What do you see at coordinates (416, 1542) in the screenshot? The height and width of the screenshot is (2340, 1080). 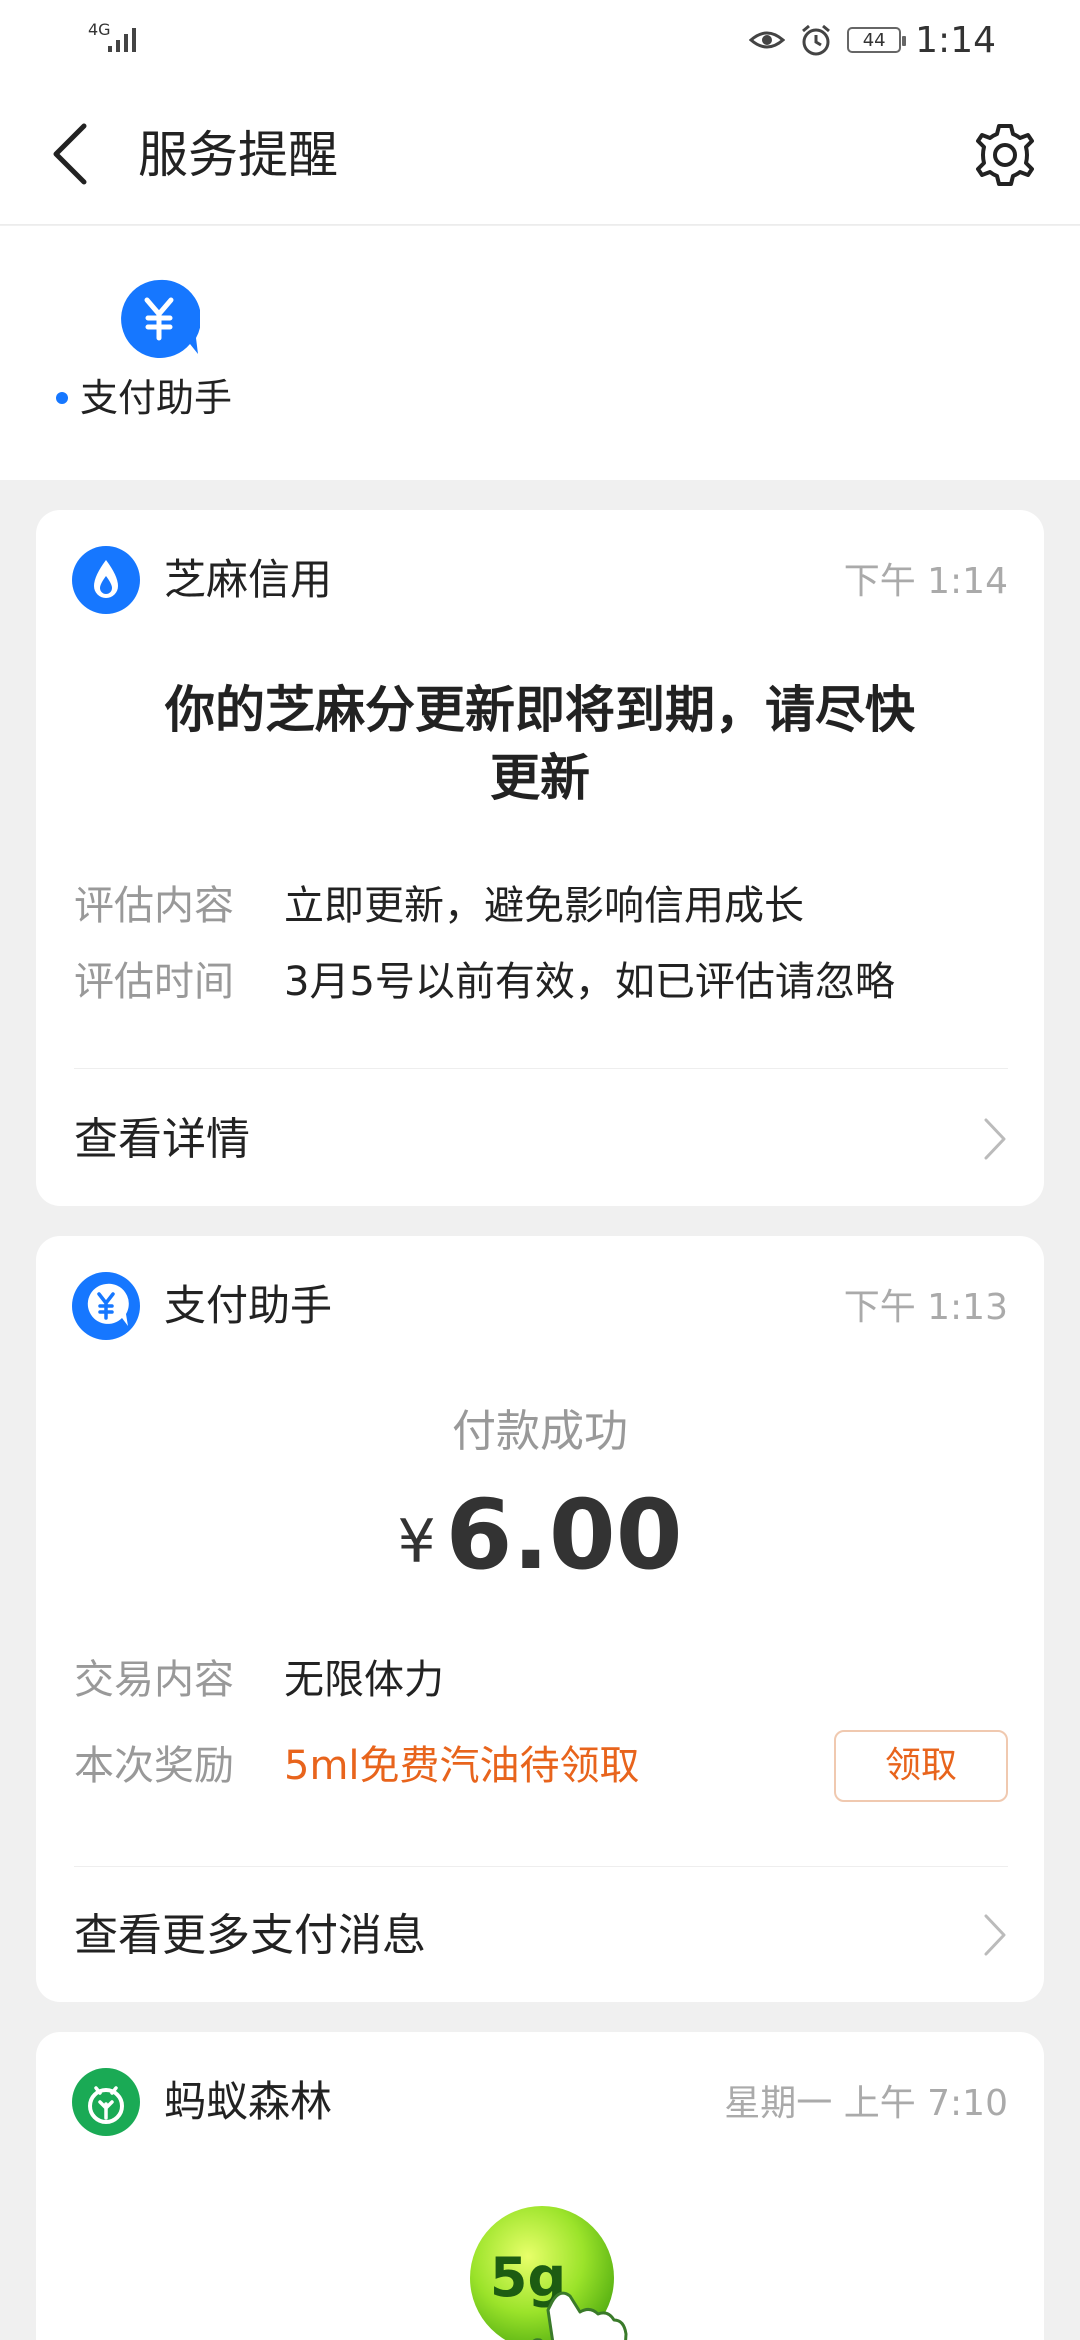 I see `currency-symbol: ¥` at bounding box center [416, 1542].